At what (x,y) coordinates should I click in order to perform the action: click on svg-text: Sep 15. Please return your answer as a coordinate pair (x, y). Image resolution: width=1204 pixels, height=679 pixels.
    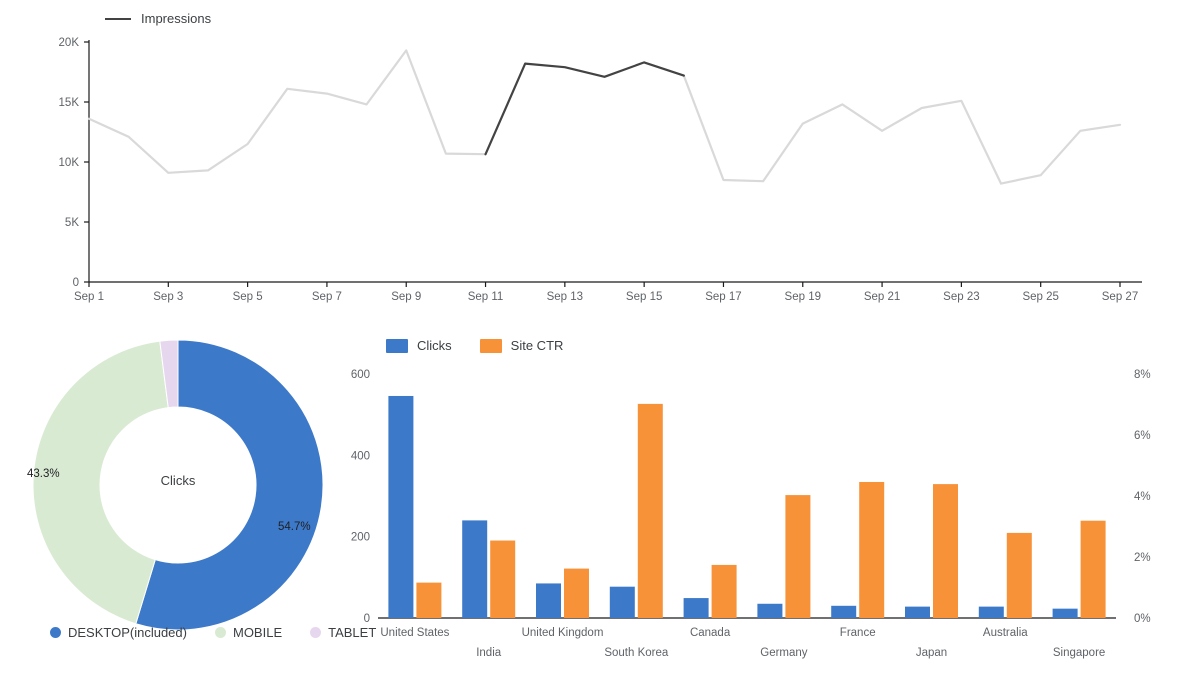
    Looking at the image, I should click on (644, 297).